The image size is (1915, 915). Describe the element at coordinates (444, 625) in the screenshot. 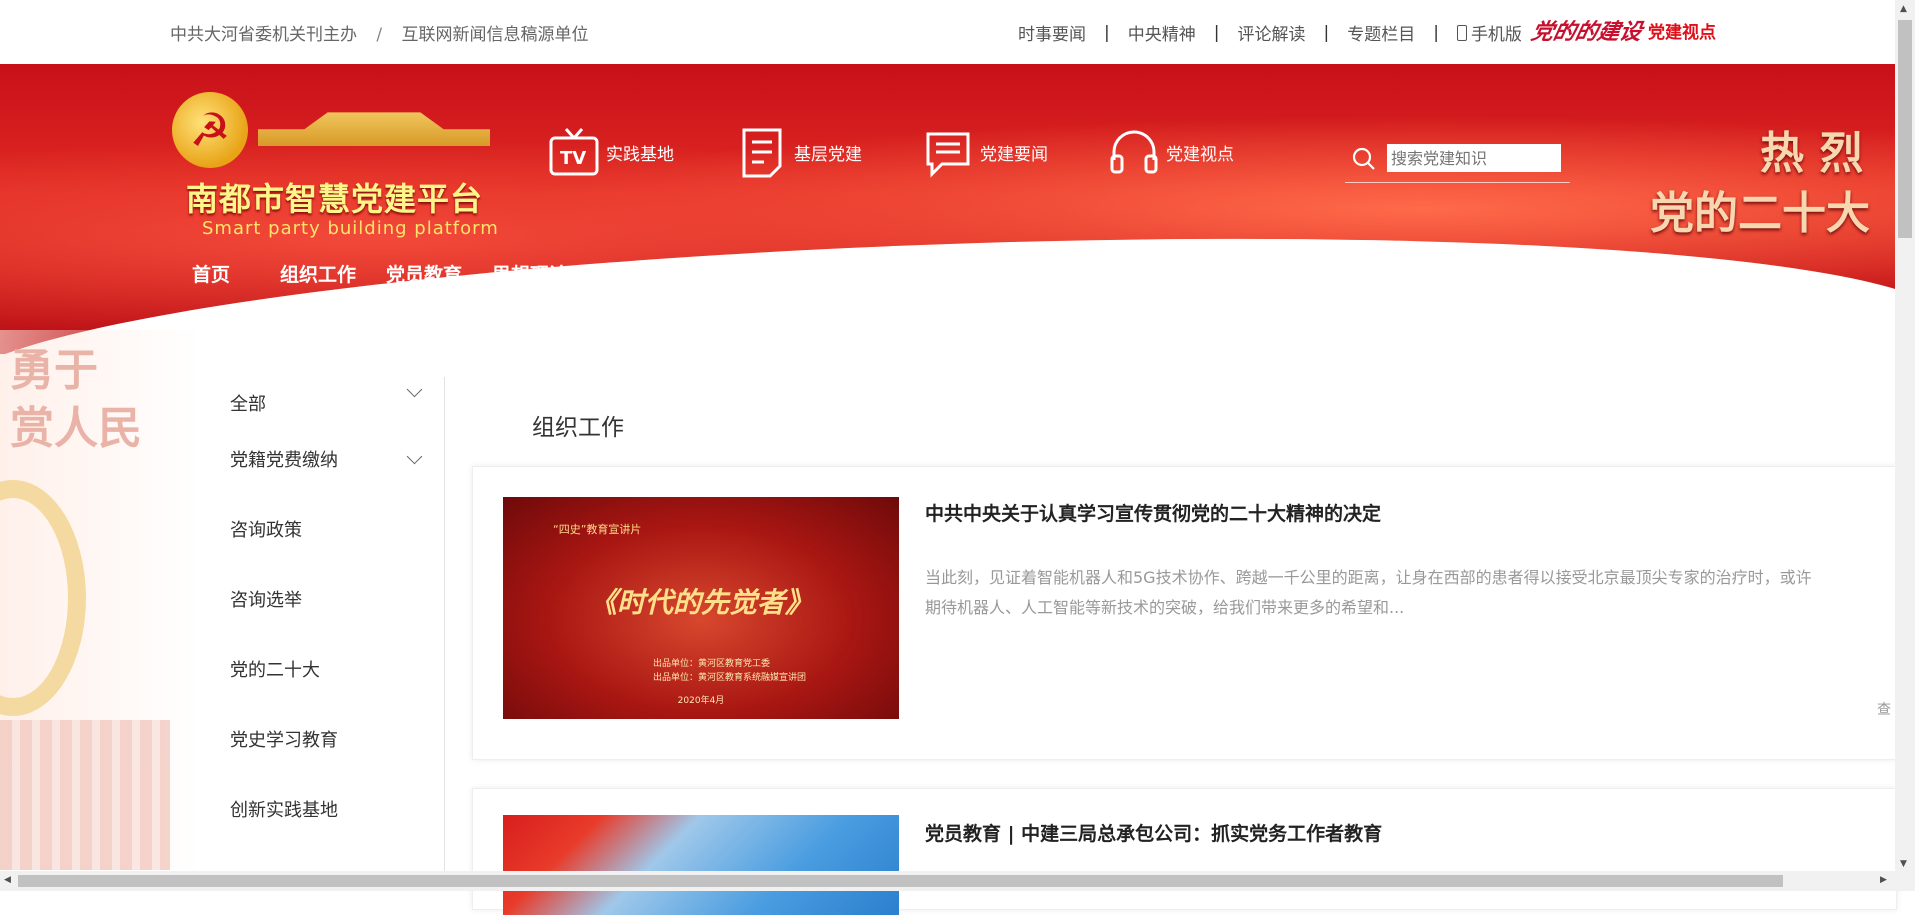

I see `sidebar-divider` at that location.